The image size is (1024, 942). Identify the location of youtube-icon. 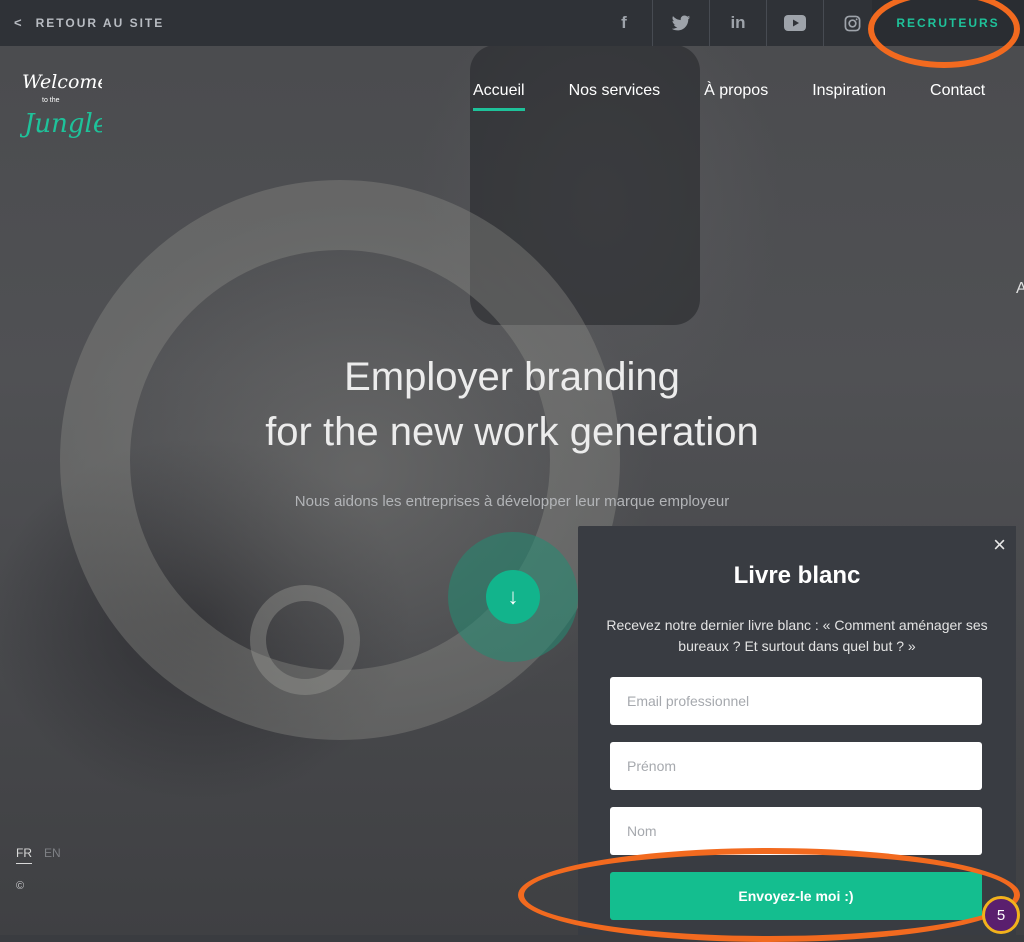
(794, 23).